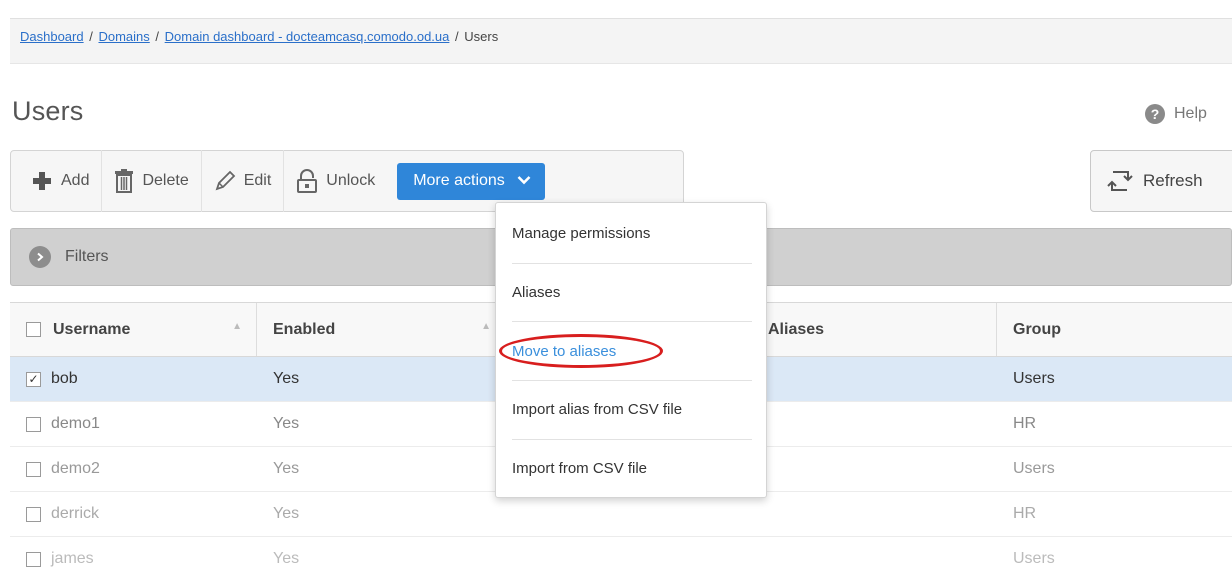  What do you see at coordinates (307, 181) in the screenshot?
I see `unlock-icon` at bounding box center [307, 181].